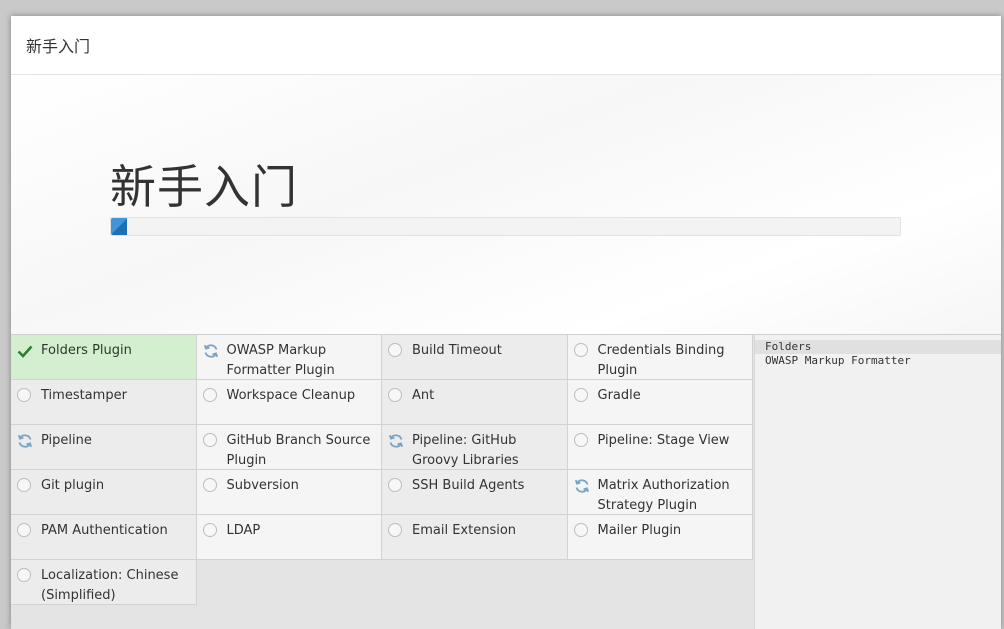 The width and height of the screenshot is (1004, 629). I want to click on plugin-item: Localization: Chinese (Simplified), so click(104, 582).